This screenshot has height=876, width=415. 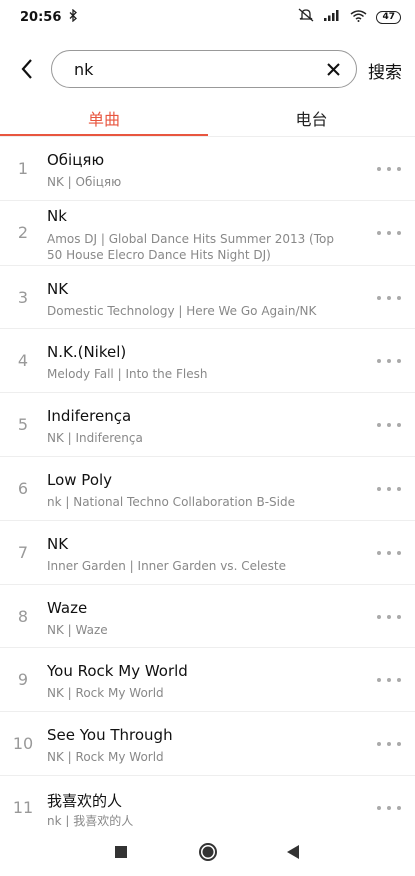 I want to click on status-bar: 20:56 47, so click(x=207, y=17).